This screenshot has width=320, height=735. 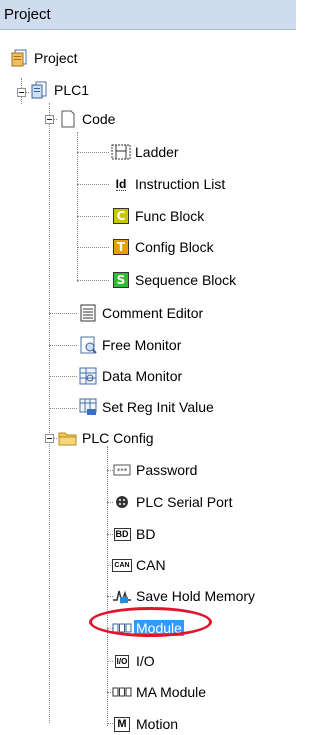 What do you see at coordinates (171, 692) in the screenshot?
I see `tree-item-label: MA Module` at bounding box center [171, 692].